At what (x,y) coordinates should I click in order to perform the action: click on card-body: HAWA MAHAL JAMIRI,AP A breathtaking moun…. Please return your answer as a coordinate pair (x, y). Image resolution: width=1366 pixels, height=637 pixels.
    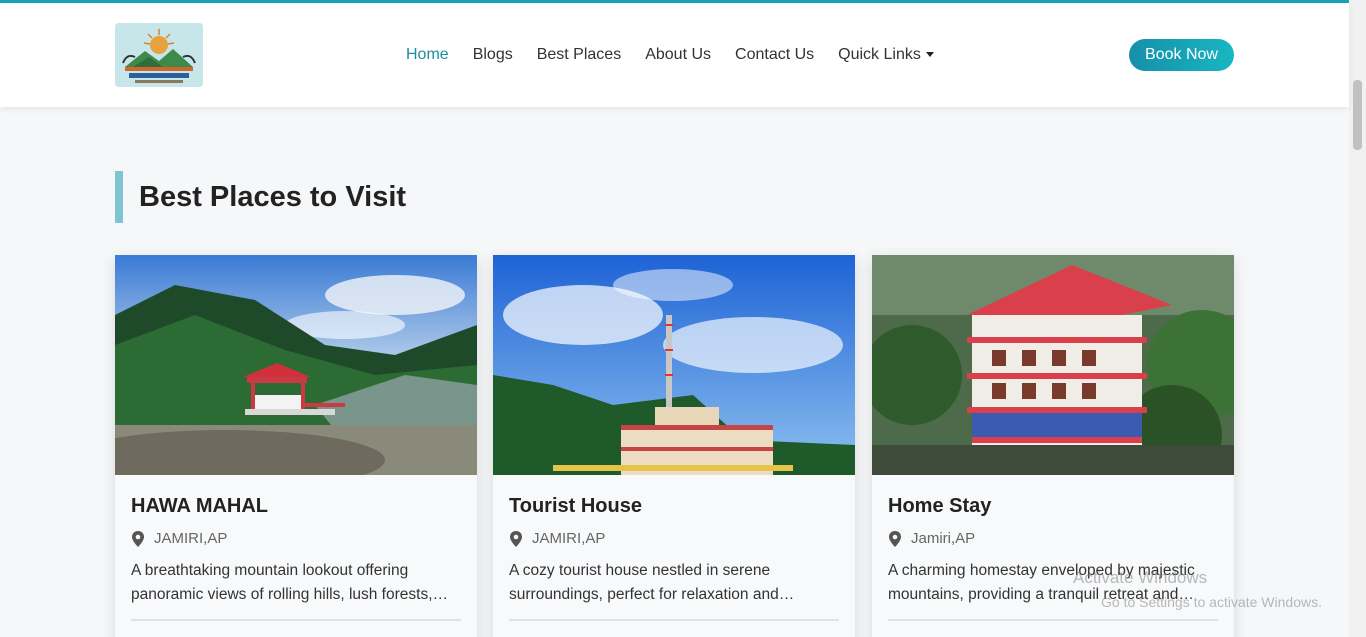
    Looking at the image, I should click on (296, 548).